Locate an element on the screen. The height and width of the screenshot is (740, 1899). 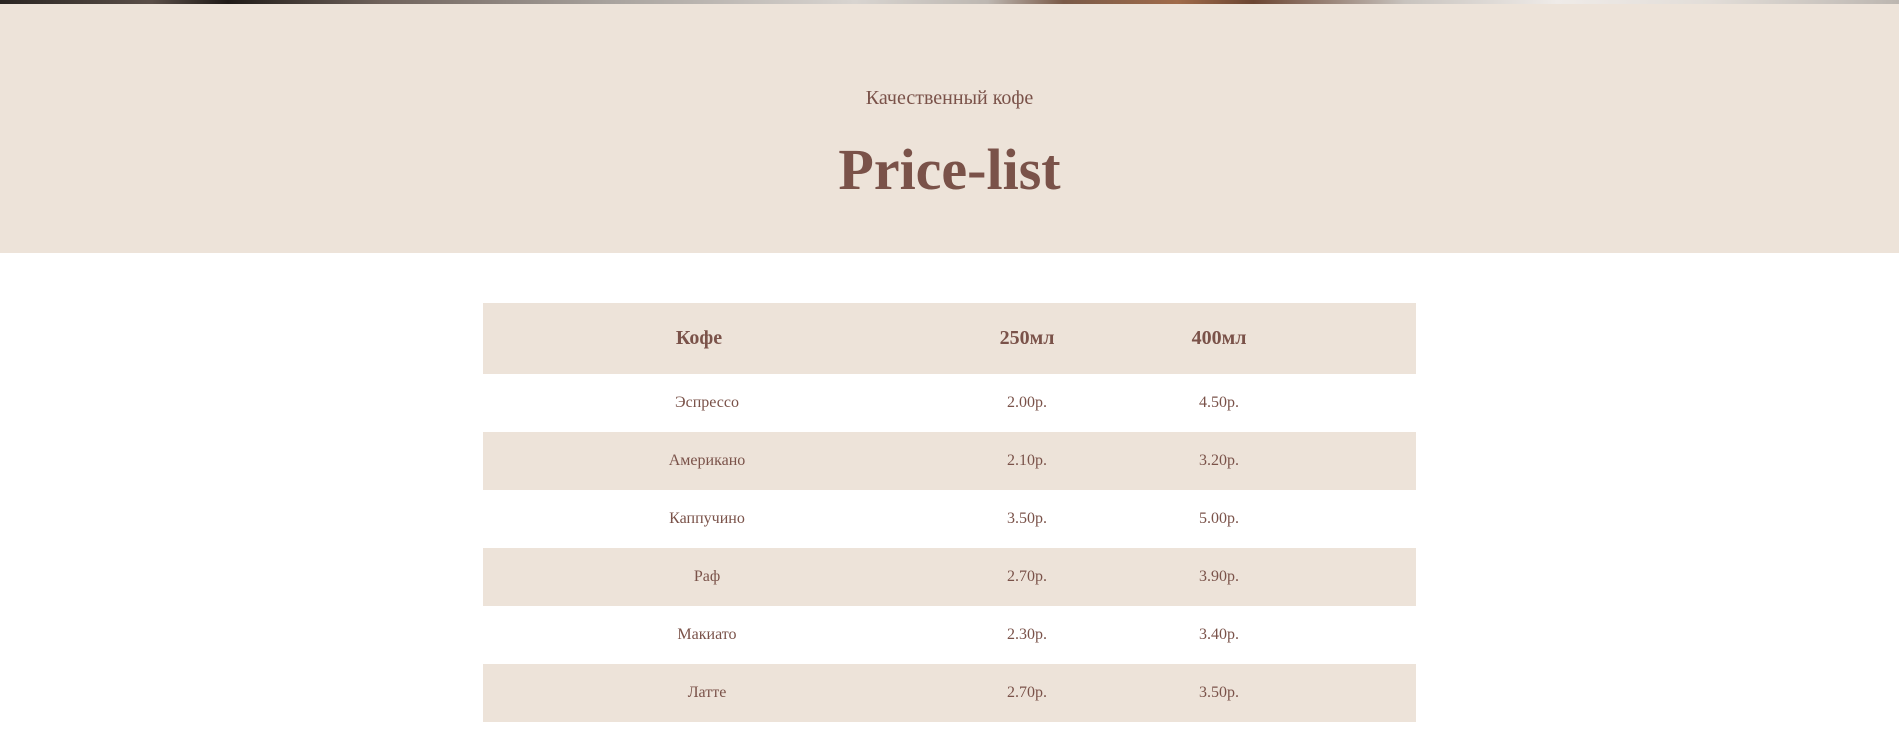
table-row: Каппучино 3.50р. 5.00р. is located at coordinates (949, 519).